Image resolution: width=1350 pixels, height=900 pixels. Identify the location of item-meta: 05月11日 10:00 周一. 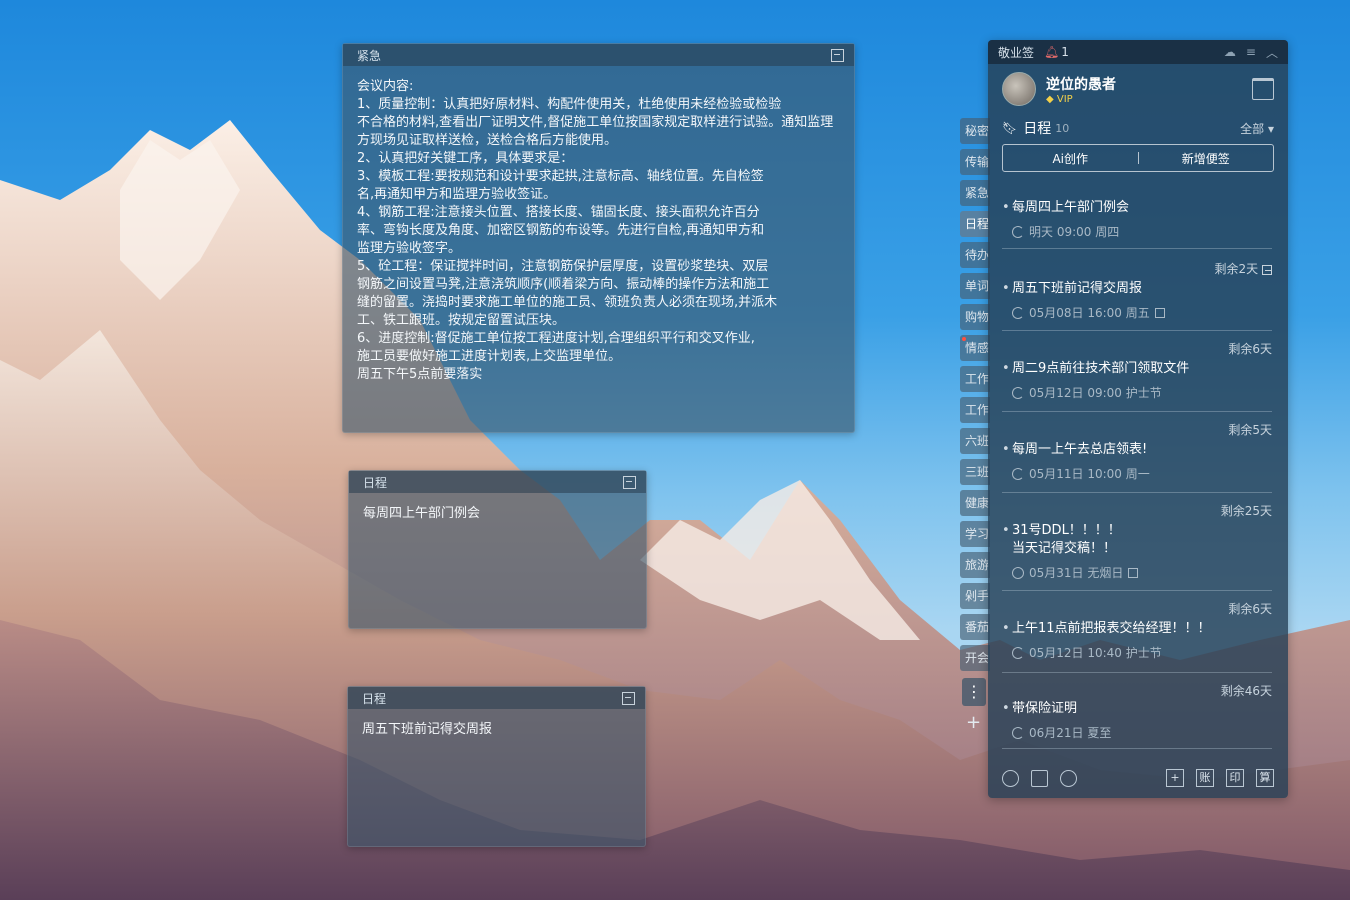
(1089, 474).